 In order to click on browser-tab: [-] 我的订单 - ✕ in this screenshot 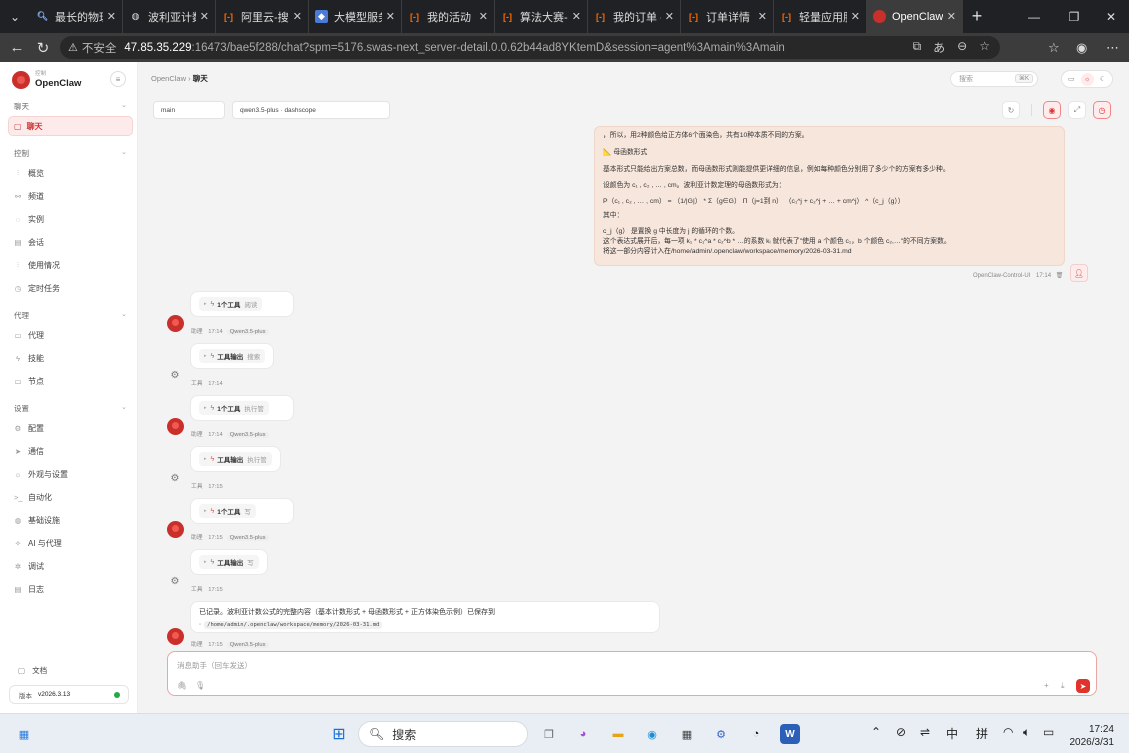, I will do `click(634, 16)`.